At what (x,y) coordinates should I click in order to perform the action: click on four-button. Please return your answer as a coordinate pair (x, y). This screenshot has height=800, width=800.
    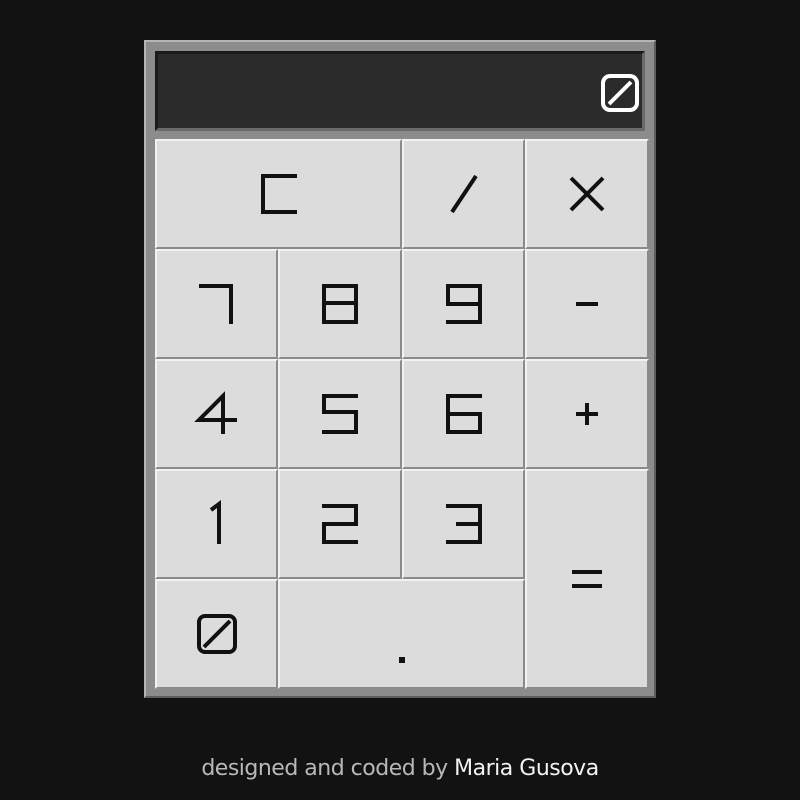
    Looking at the image, I should click on (216, 414).